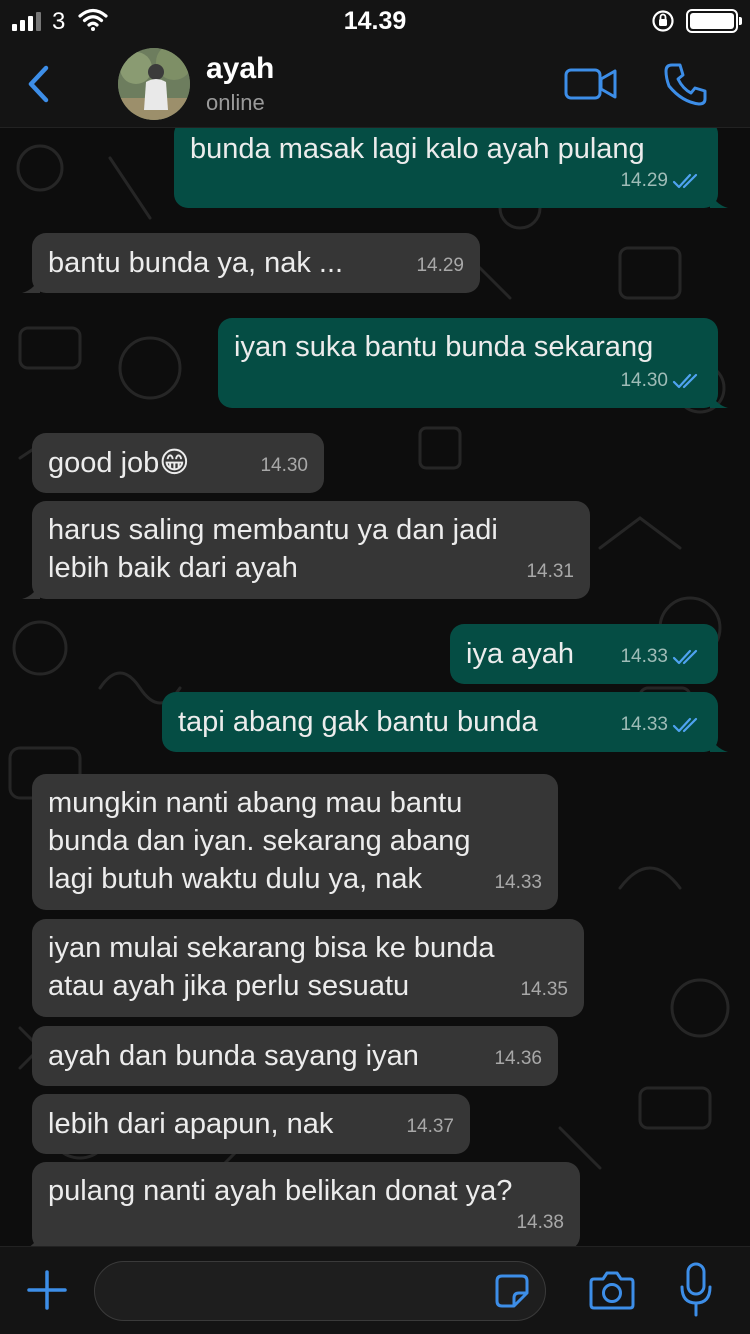 This screenshot has width=750, height=1334. I want to click on avatar, so click(154, 84).